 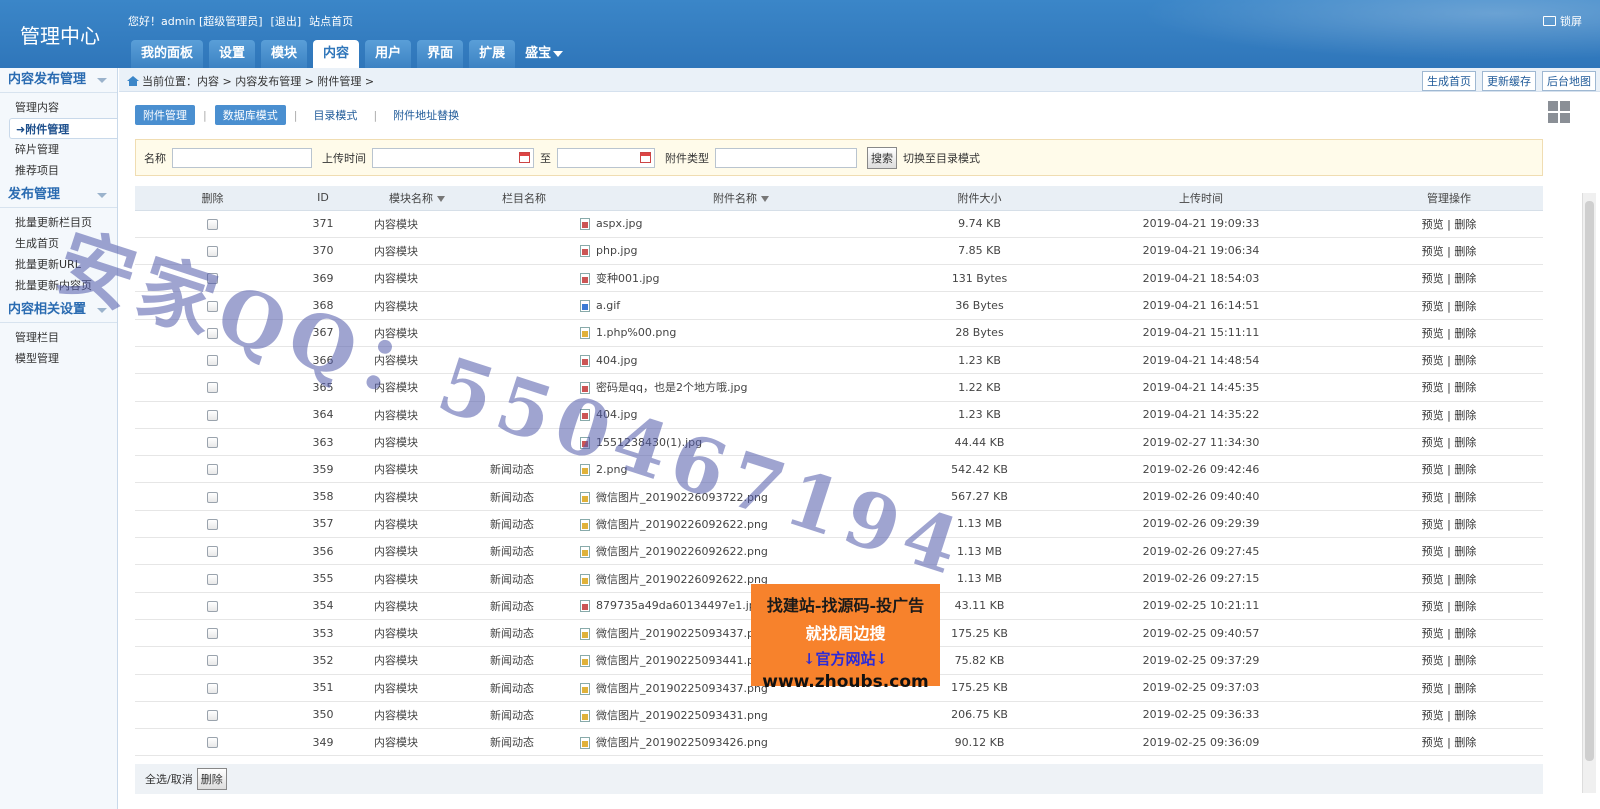 What do you see at coordinates (335, 115) in the screenshot?
I see `tab-directory-mode: 目录模式` at bounding box center [335, 115].